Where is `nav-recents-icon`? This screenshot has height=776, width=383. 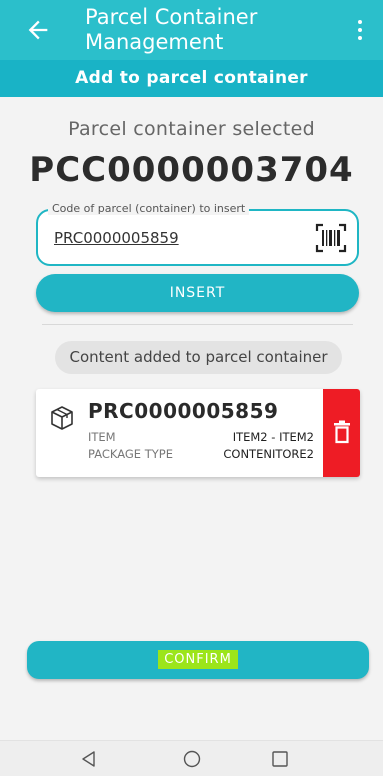
nav-recents-icon is located at coordinates (280, 759).